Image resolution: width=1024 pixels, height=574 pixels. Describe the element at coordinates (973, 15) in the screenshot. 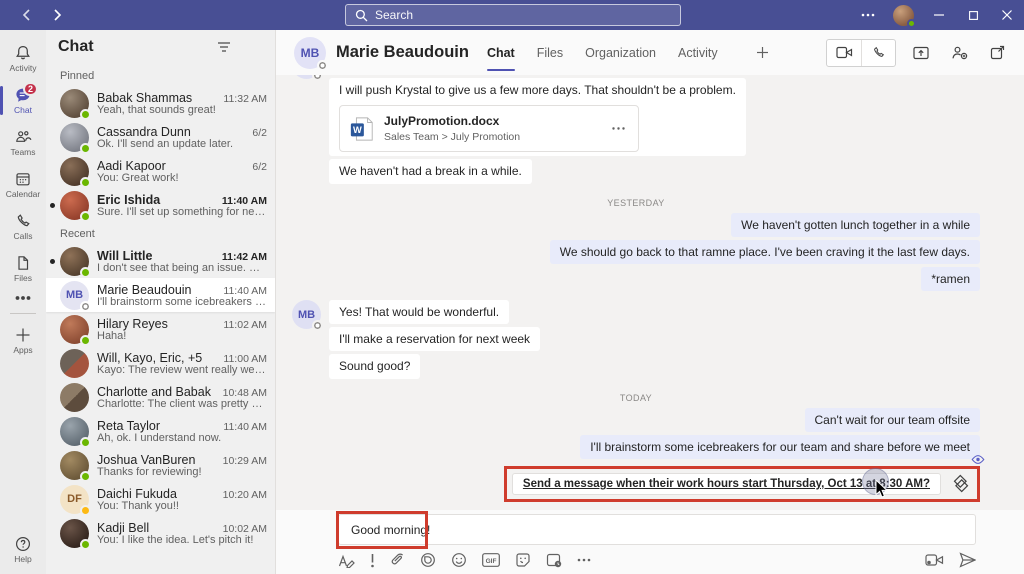

I see `maximize-button` at that location.